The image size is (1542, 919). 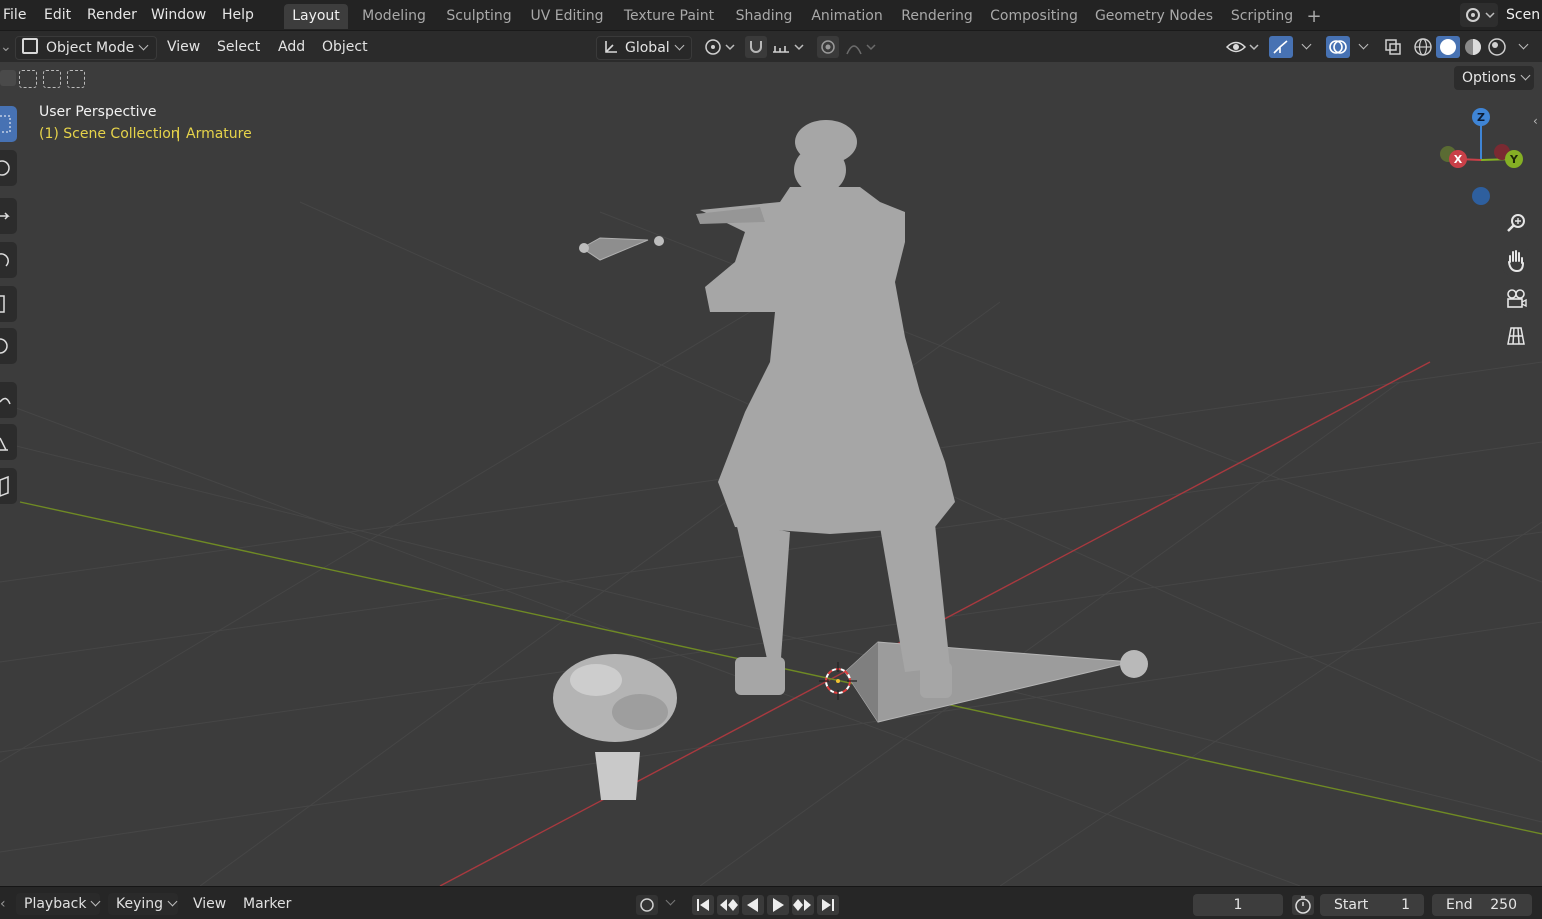 I want to click on tab-texture-paint: Texture Paint, so click(x=669, y=16).